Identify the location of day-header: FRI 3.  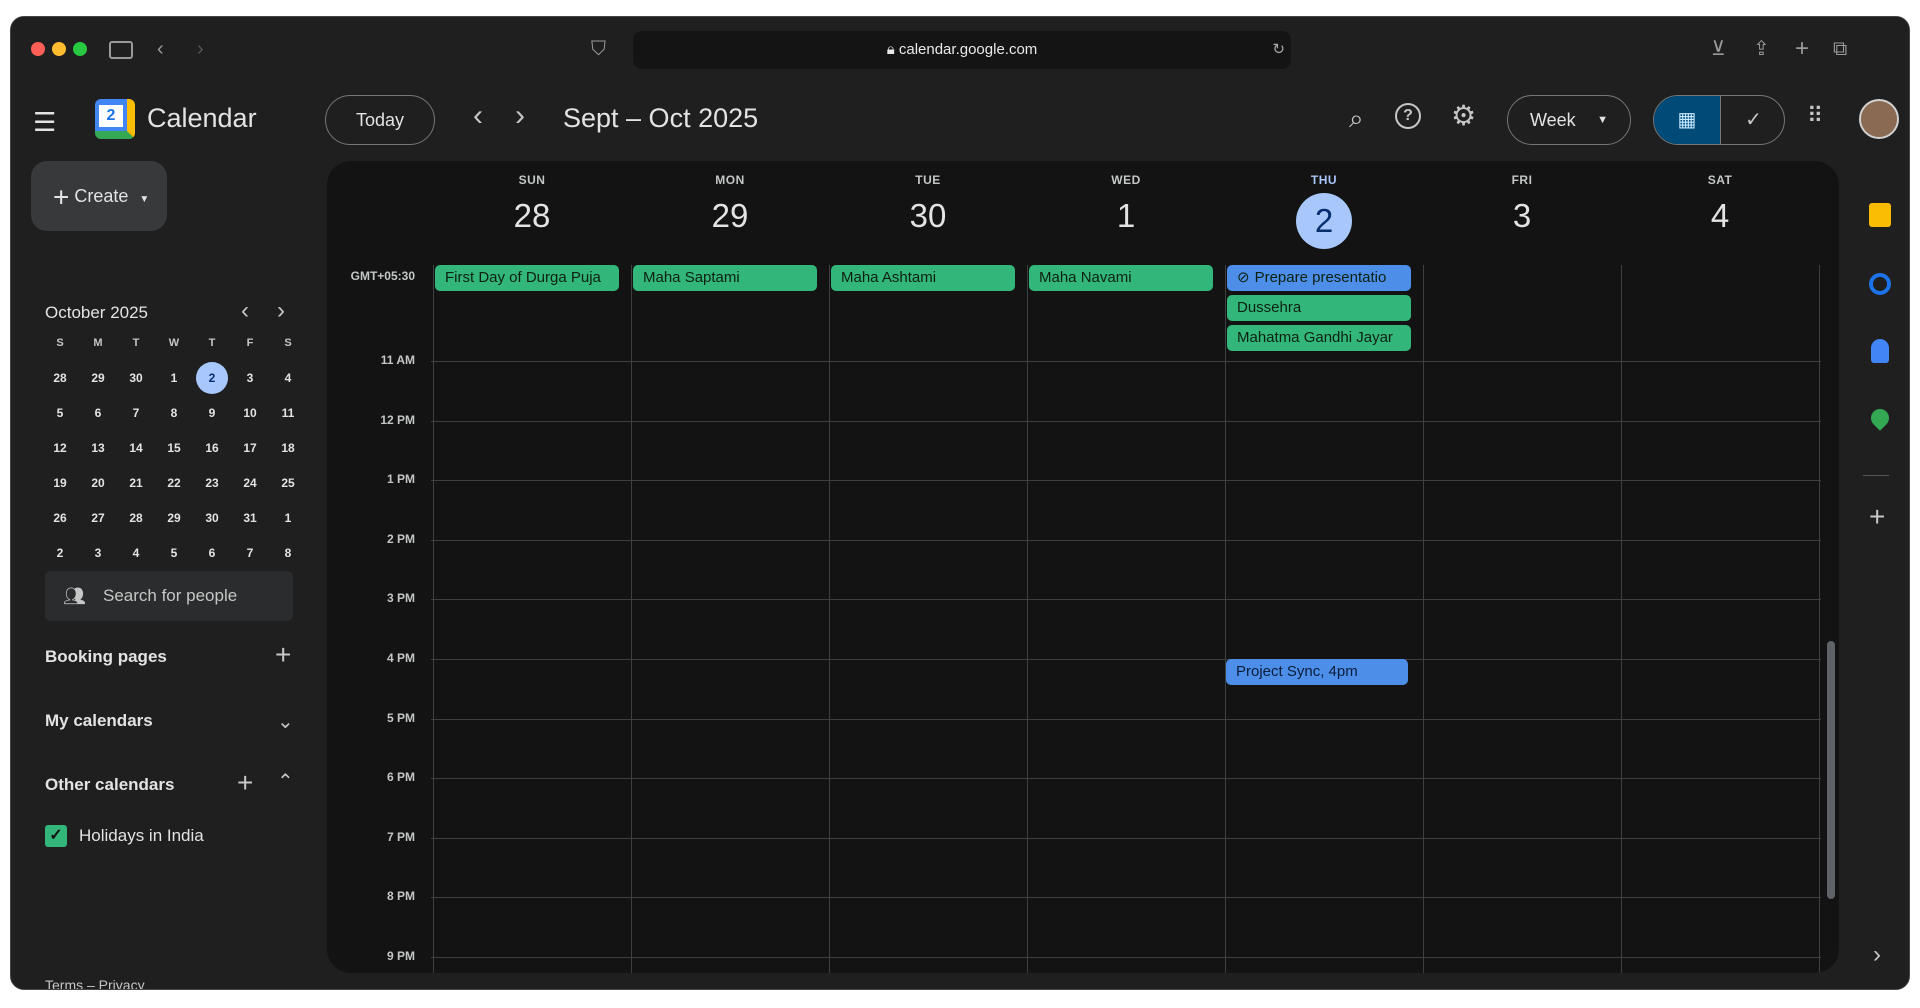
(1522, 204).